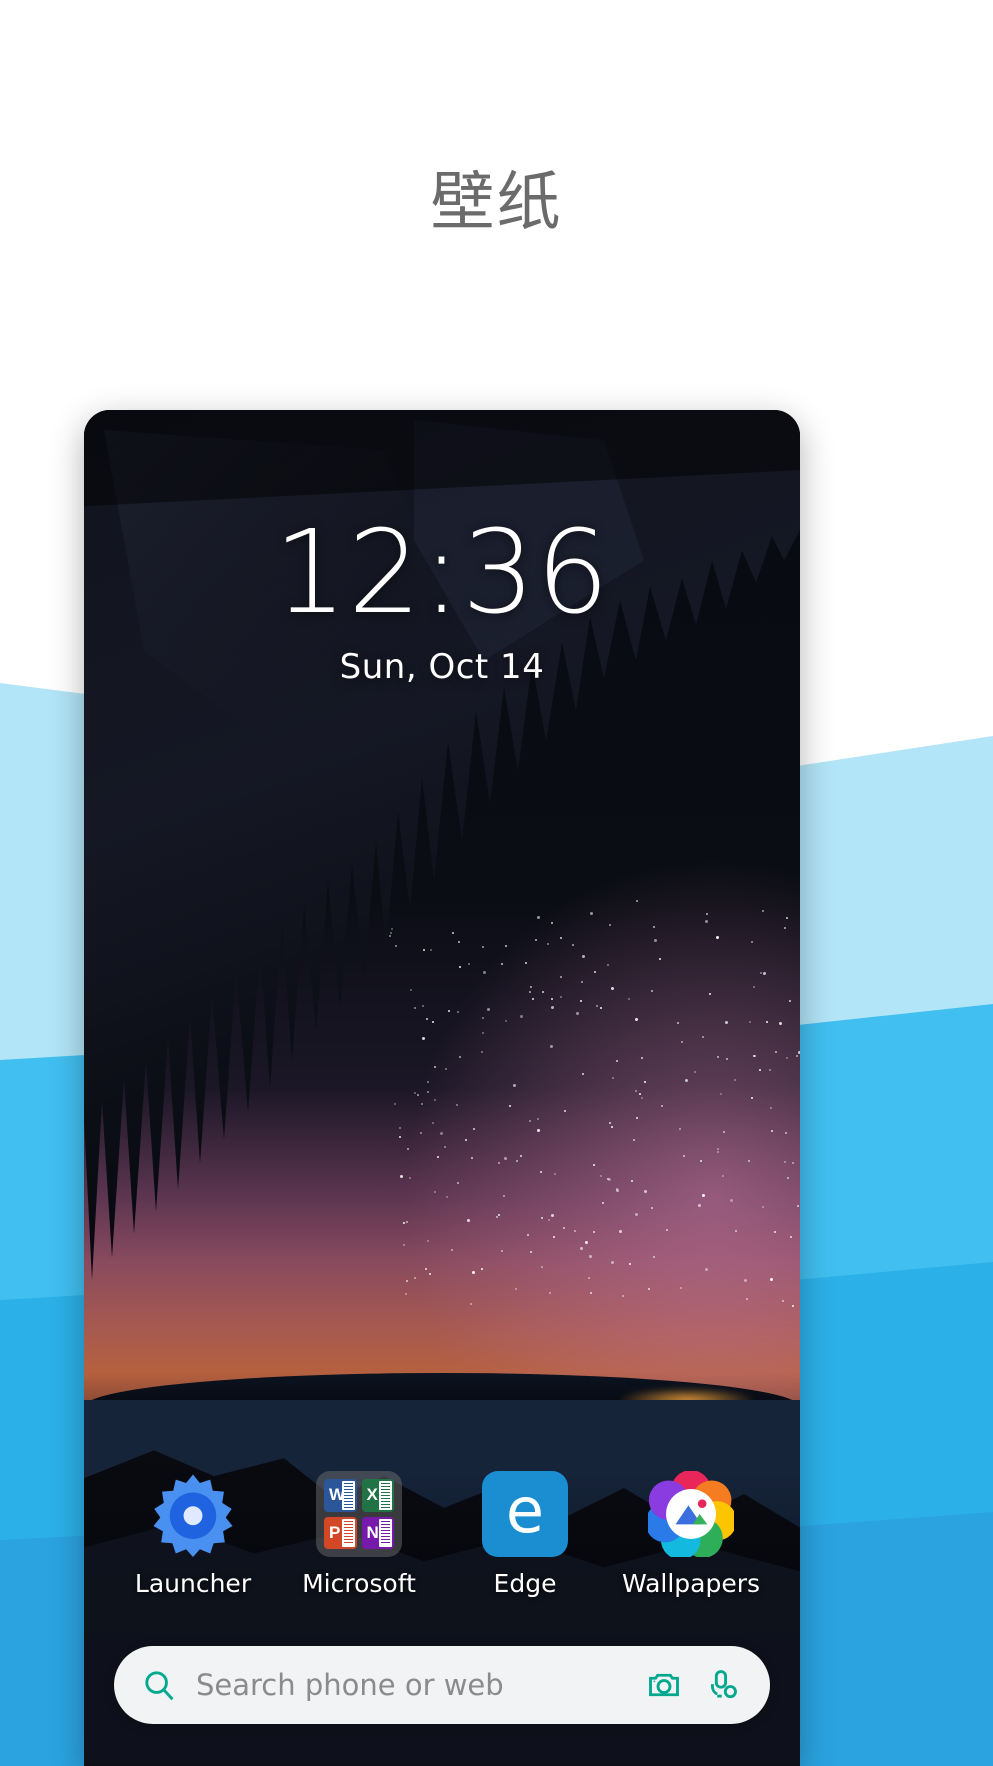 The height and width of the screenshot is (1766, 993). I want to click on app-wallpapers: Wallpapers, so click(691, 1534).